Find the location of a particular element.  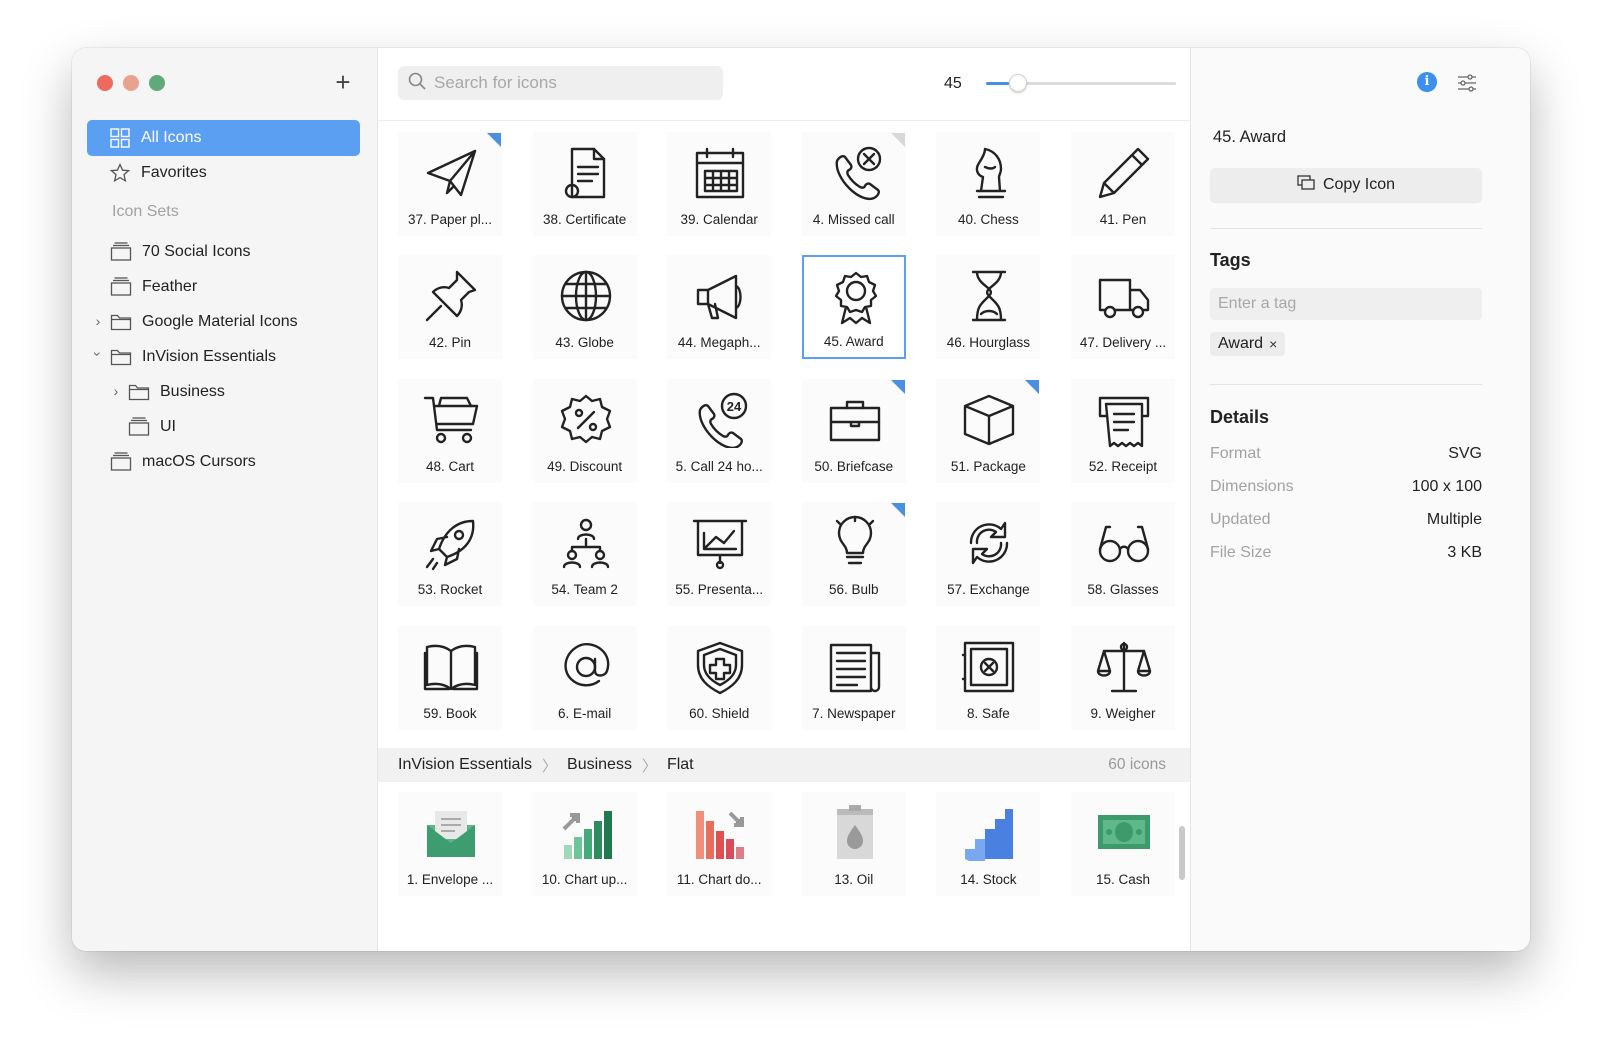

zoom-window-button is located at coordinates (157, 83).